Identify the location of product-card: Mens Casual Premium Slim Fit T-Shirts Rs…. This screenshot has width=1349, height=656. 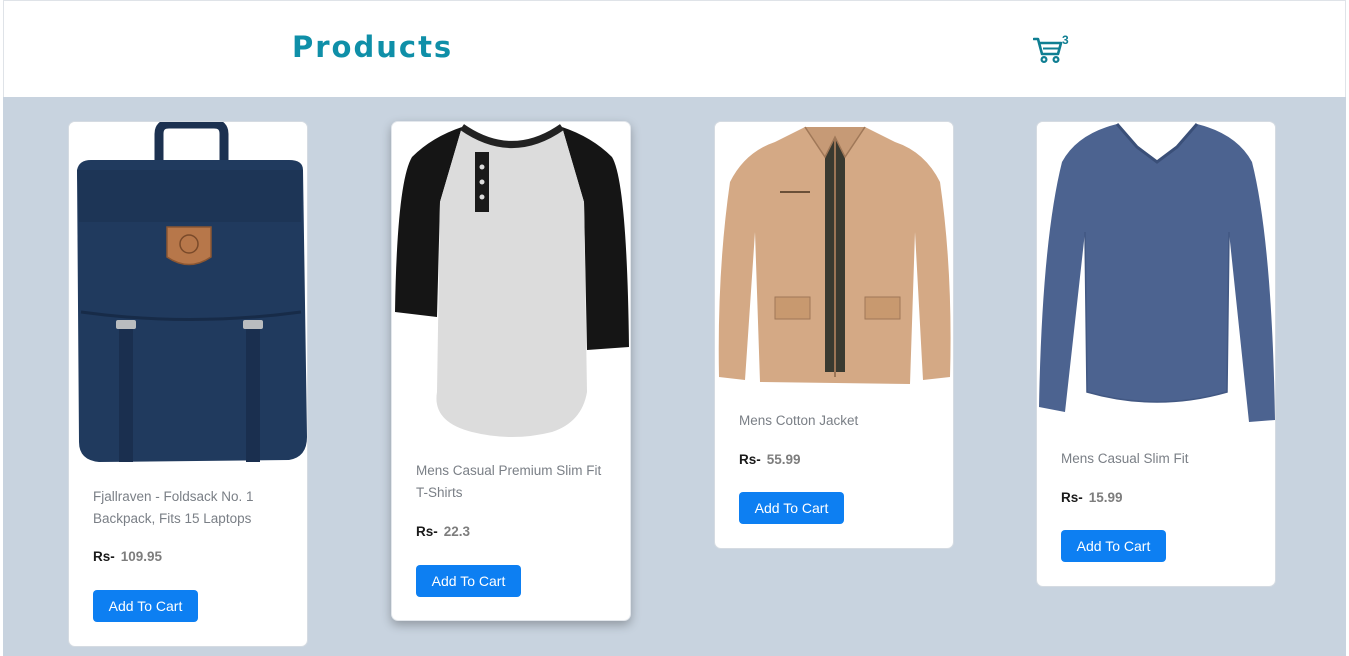
(511, 371).